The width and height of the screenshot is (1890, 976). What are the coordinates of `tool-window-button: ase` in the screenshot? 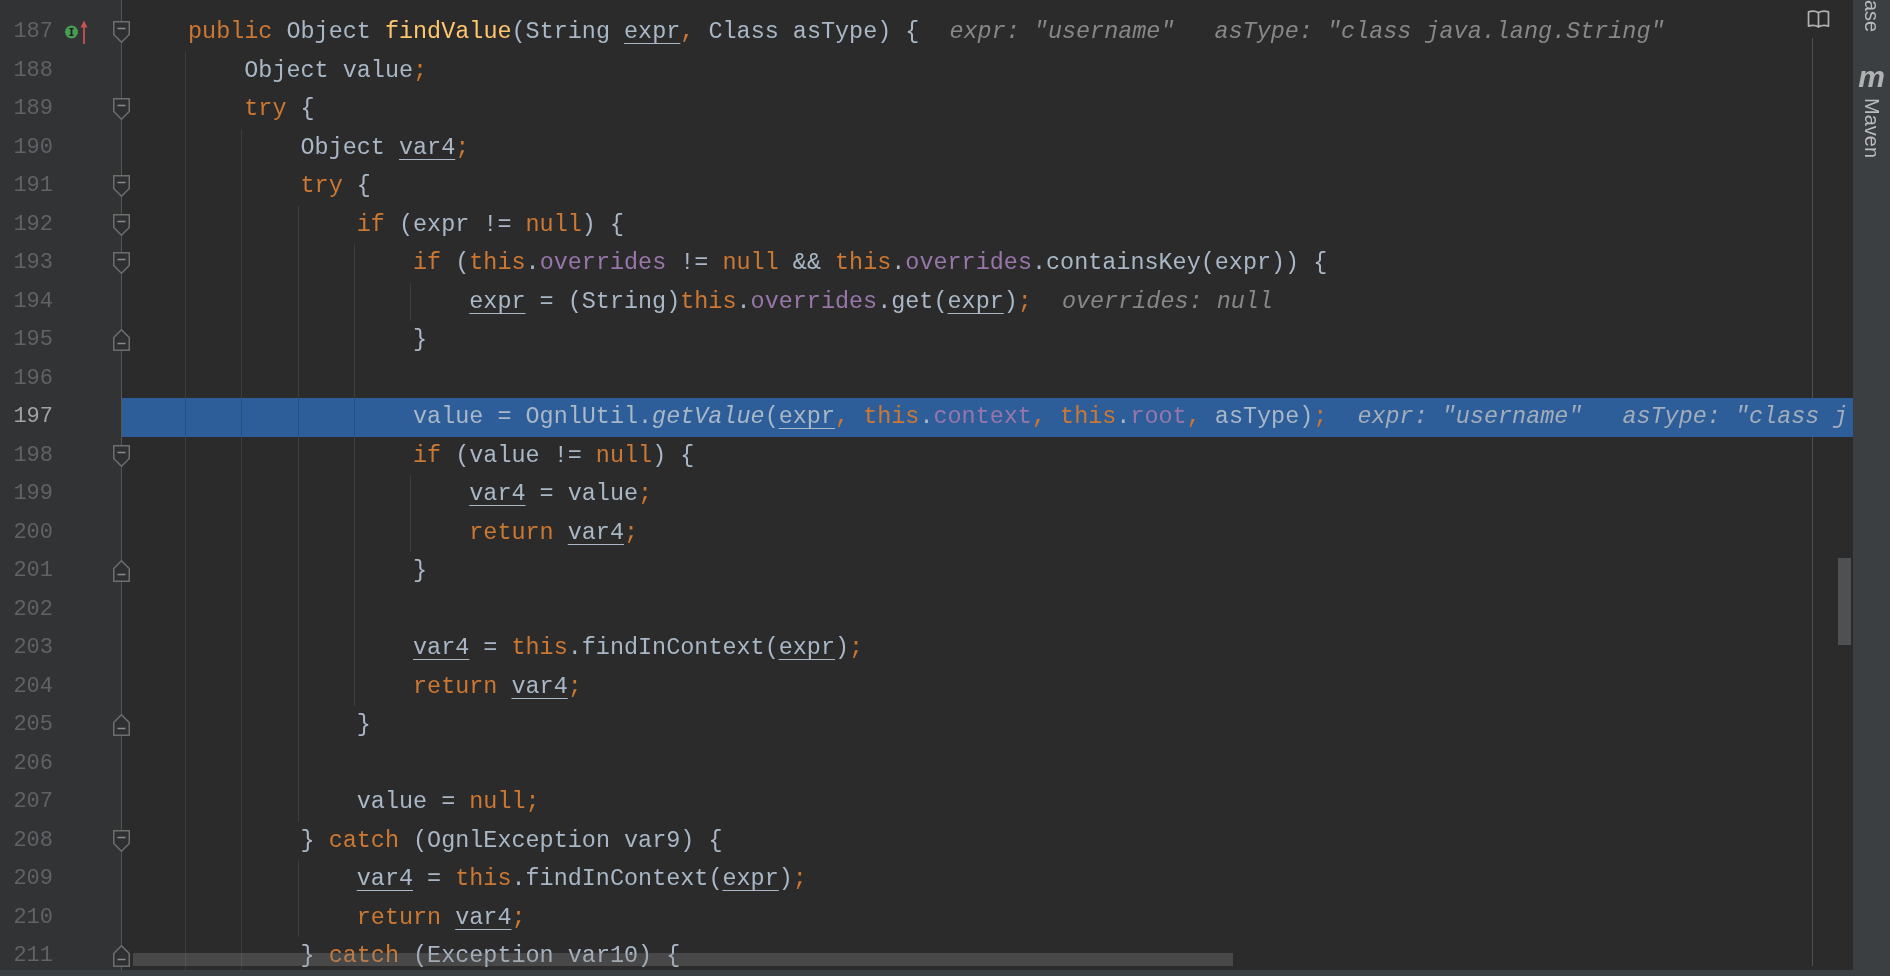 It's located at (1871, 16).